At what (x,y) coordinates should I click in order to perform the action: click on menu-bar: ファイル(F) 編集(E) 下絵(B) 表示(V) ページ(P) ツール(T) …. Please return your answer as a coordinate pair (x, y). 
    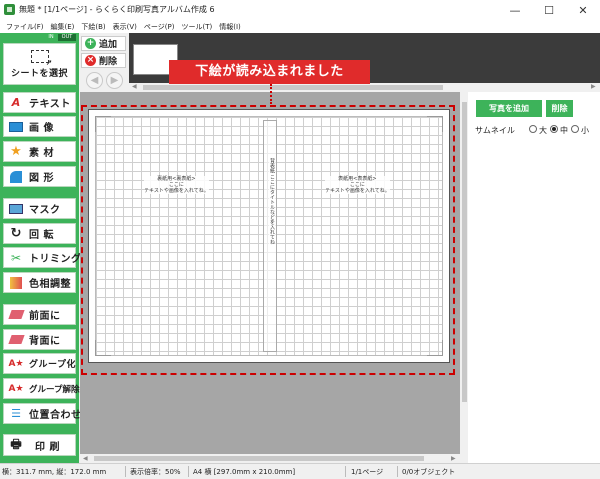
    Looking at the image, I should click on (300, 26).